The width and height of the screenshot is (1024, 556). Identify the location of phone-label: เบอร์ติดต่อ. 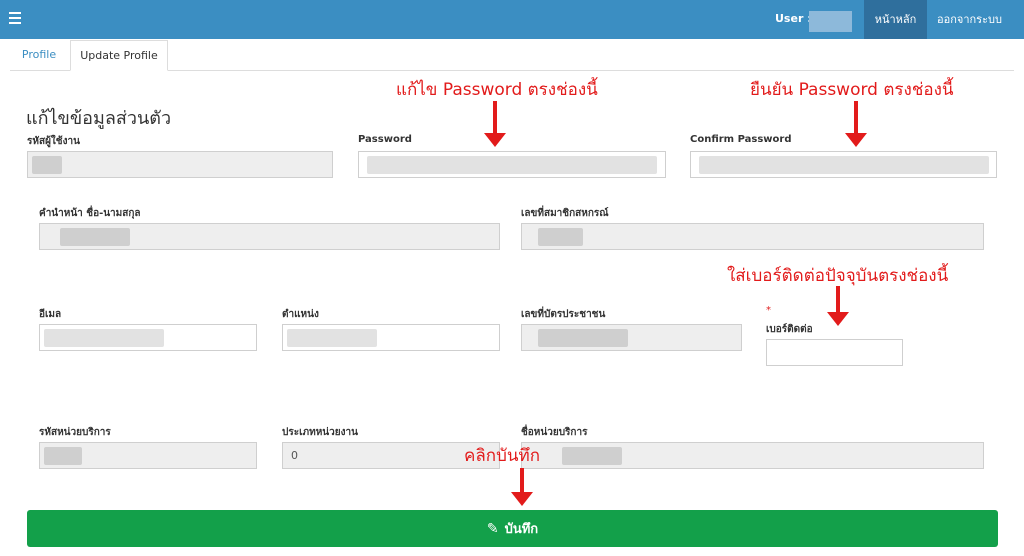
(789, 329).